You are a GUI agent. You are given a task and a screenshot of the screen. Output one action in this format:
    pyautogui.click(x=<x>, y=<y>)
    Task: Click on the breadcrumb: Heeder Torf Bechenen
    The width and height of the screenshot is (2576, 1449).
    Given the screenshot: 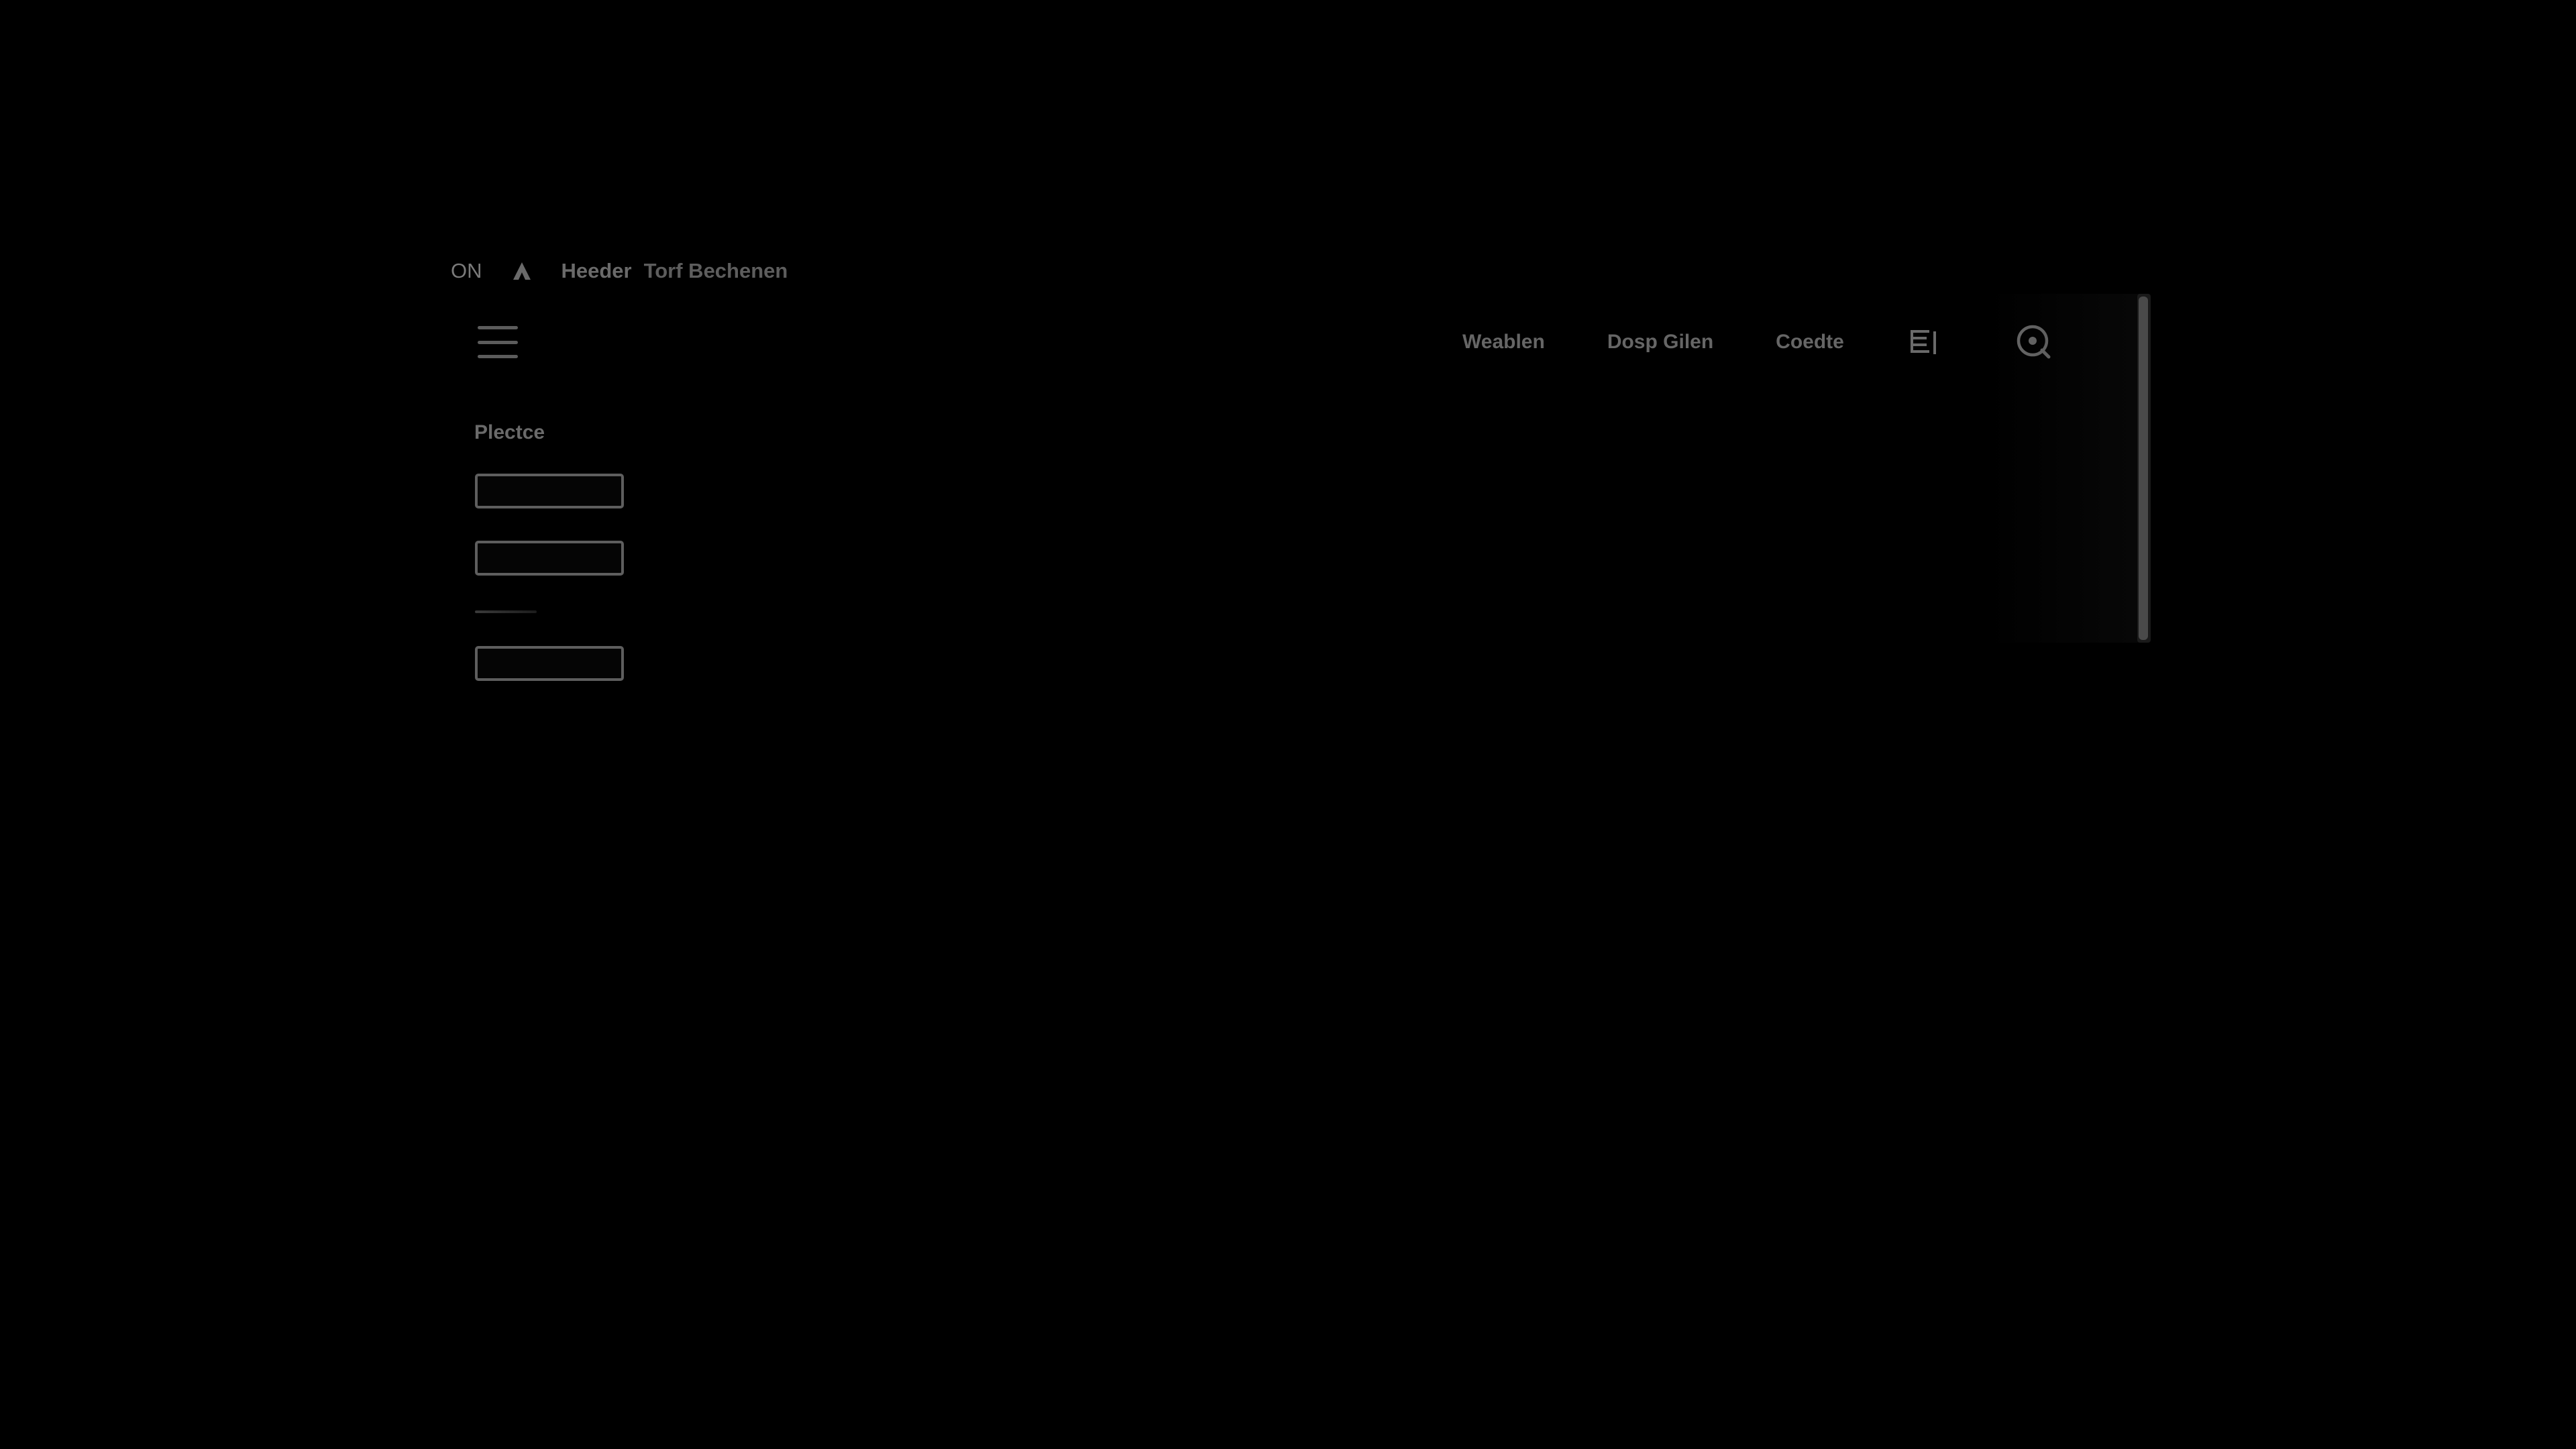 What is the action you would take?
    pyautogui.click(x=674, y=271)
    